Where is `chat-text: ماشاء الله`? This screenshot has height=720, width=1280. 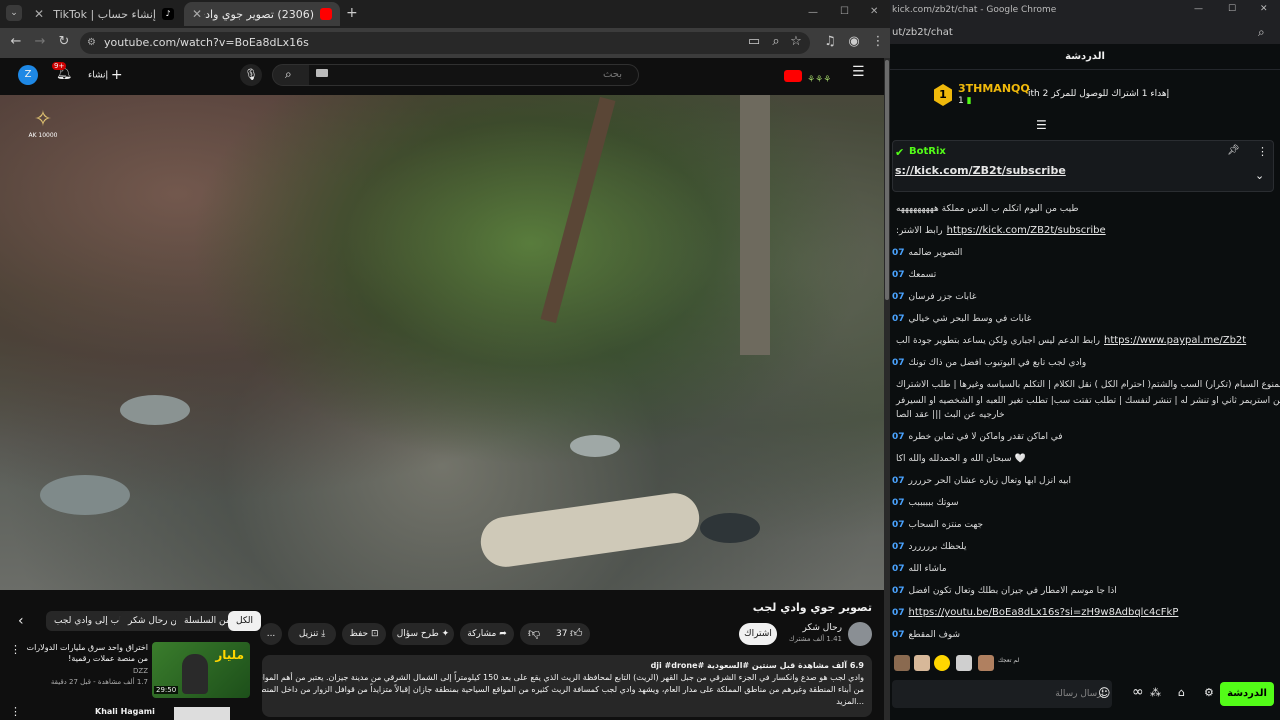 chat-text: ماشاء الله is located at coordinates (927, 569).